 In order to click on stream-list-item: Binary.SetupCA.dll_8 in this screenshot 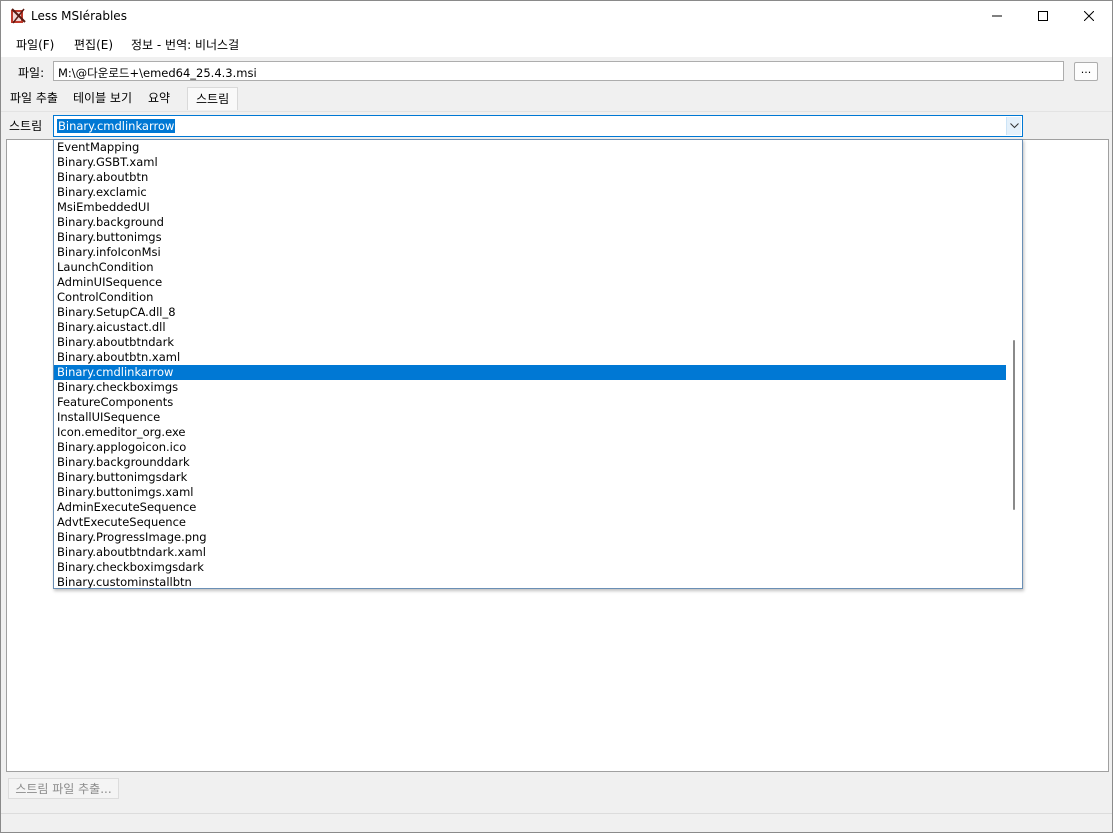, I will do `click(530, 312)`.